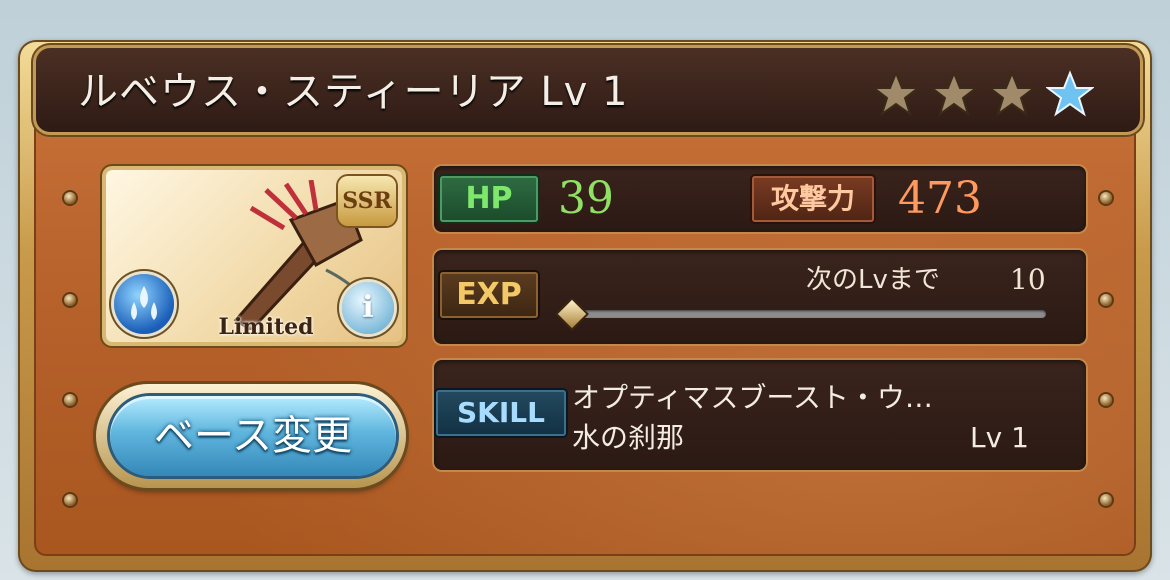  I want to click on next-level-label: 次のLvまで, so click(873, 280).